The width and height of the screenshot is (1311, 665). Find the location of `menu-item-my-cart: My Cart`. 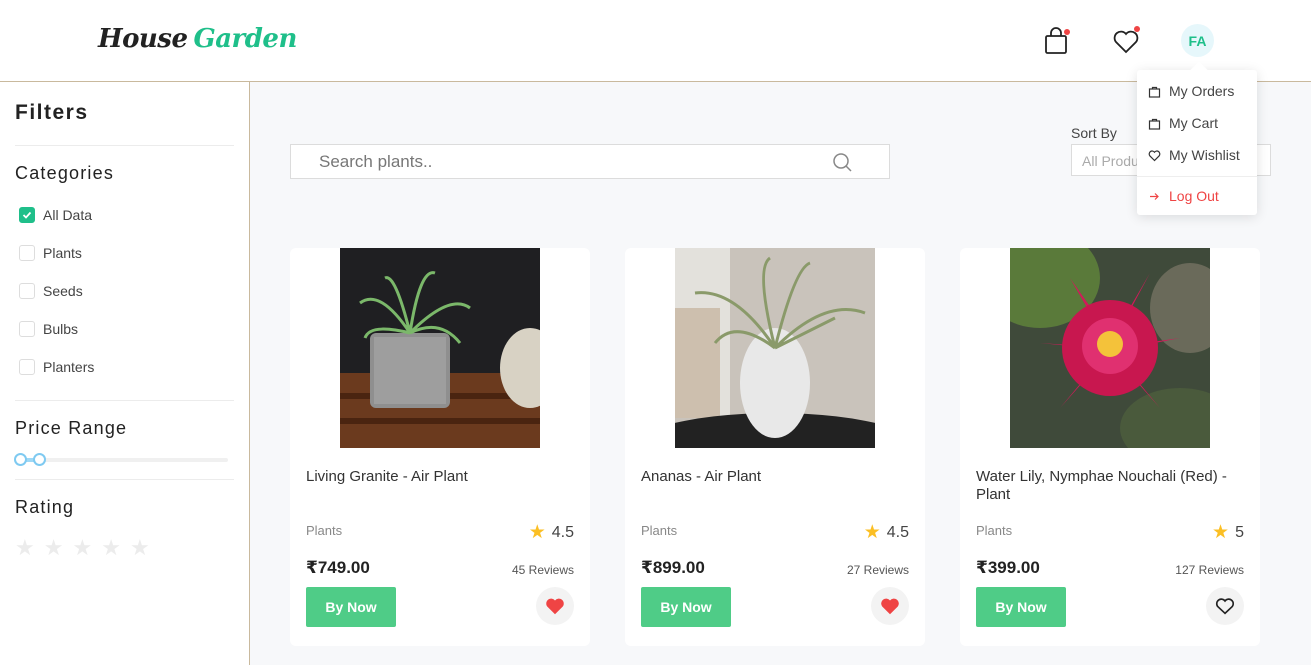

menu-item-my-cart: My Cart is located at coordinates (1183, 123).